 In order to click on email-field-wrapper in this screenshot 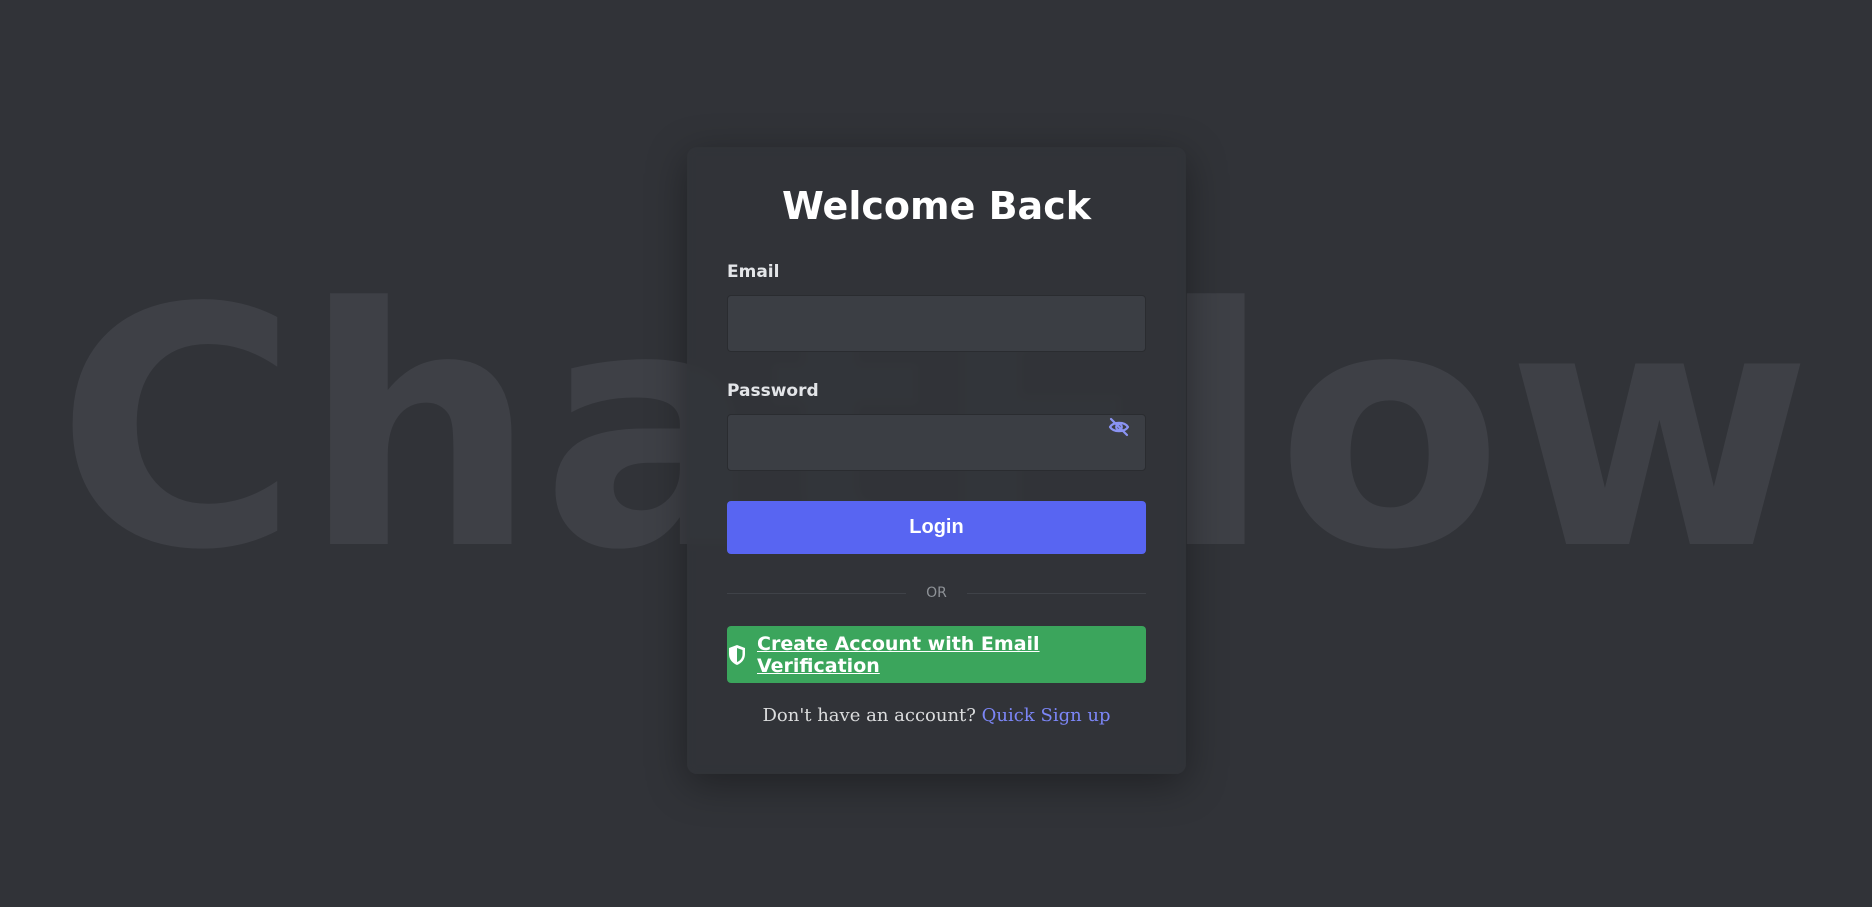, I will do `click(936, 323)`.